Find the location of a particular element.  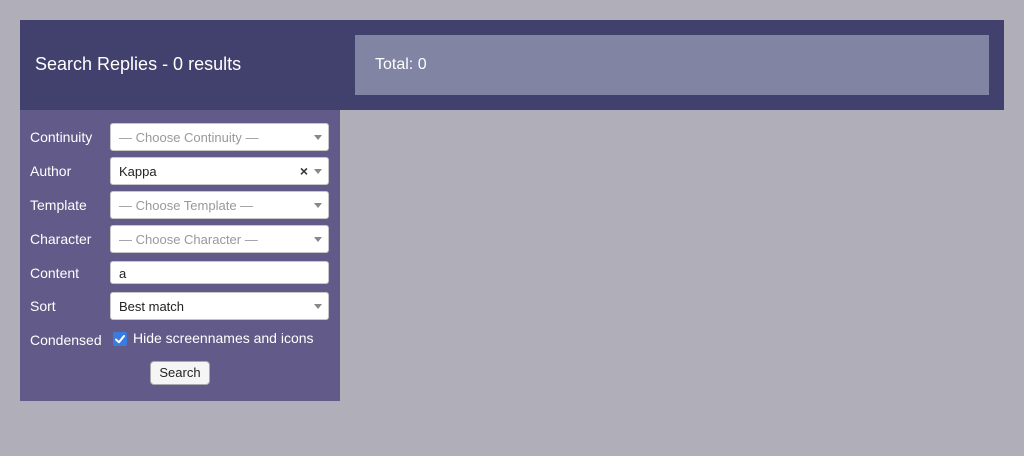

clear-icon: × is located at coordinates (304, 171).